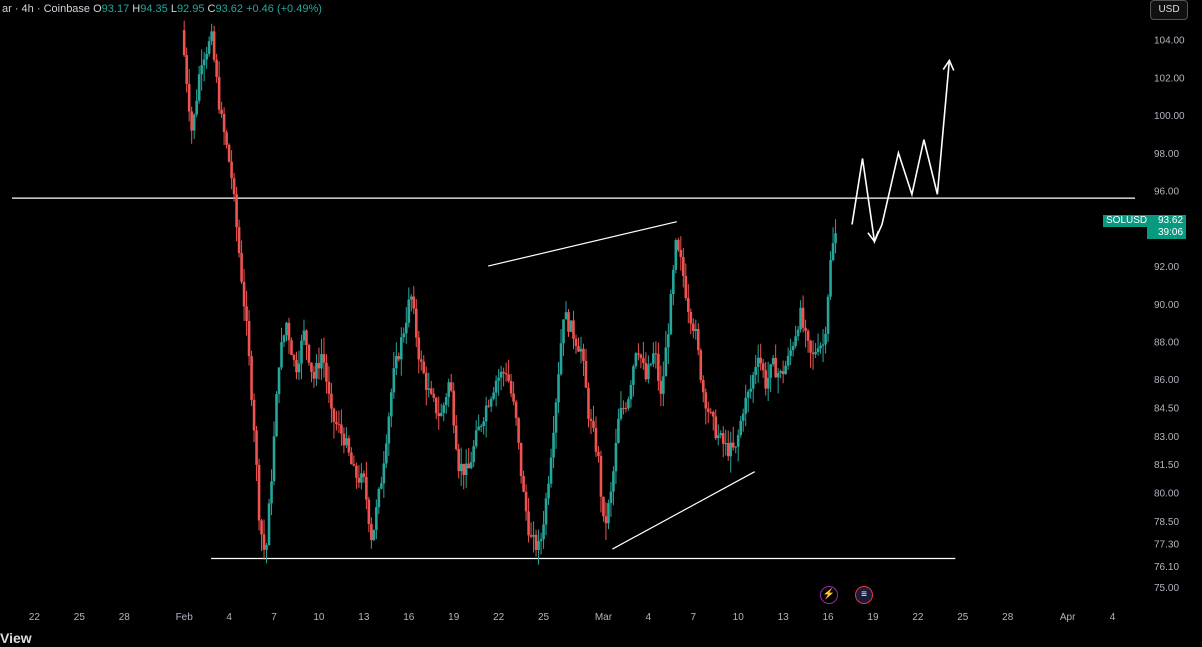  I want to click on projection-layer, so click(903, 151).